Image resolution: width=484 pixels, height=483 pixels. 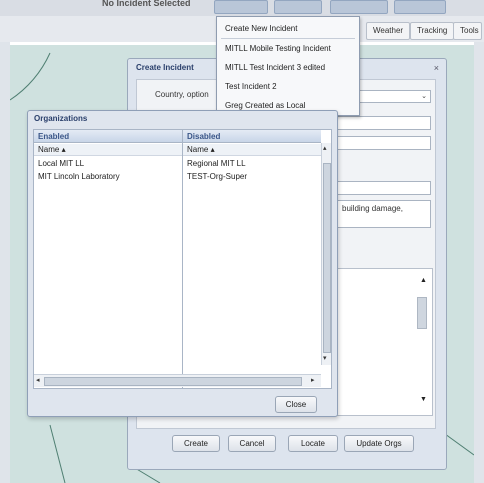 I want to click on vertical-scrollbar: ▴ ▾, so click(x=326, y=254).